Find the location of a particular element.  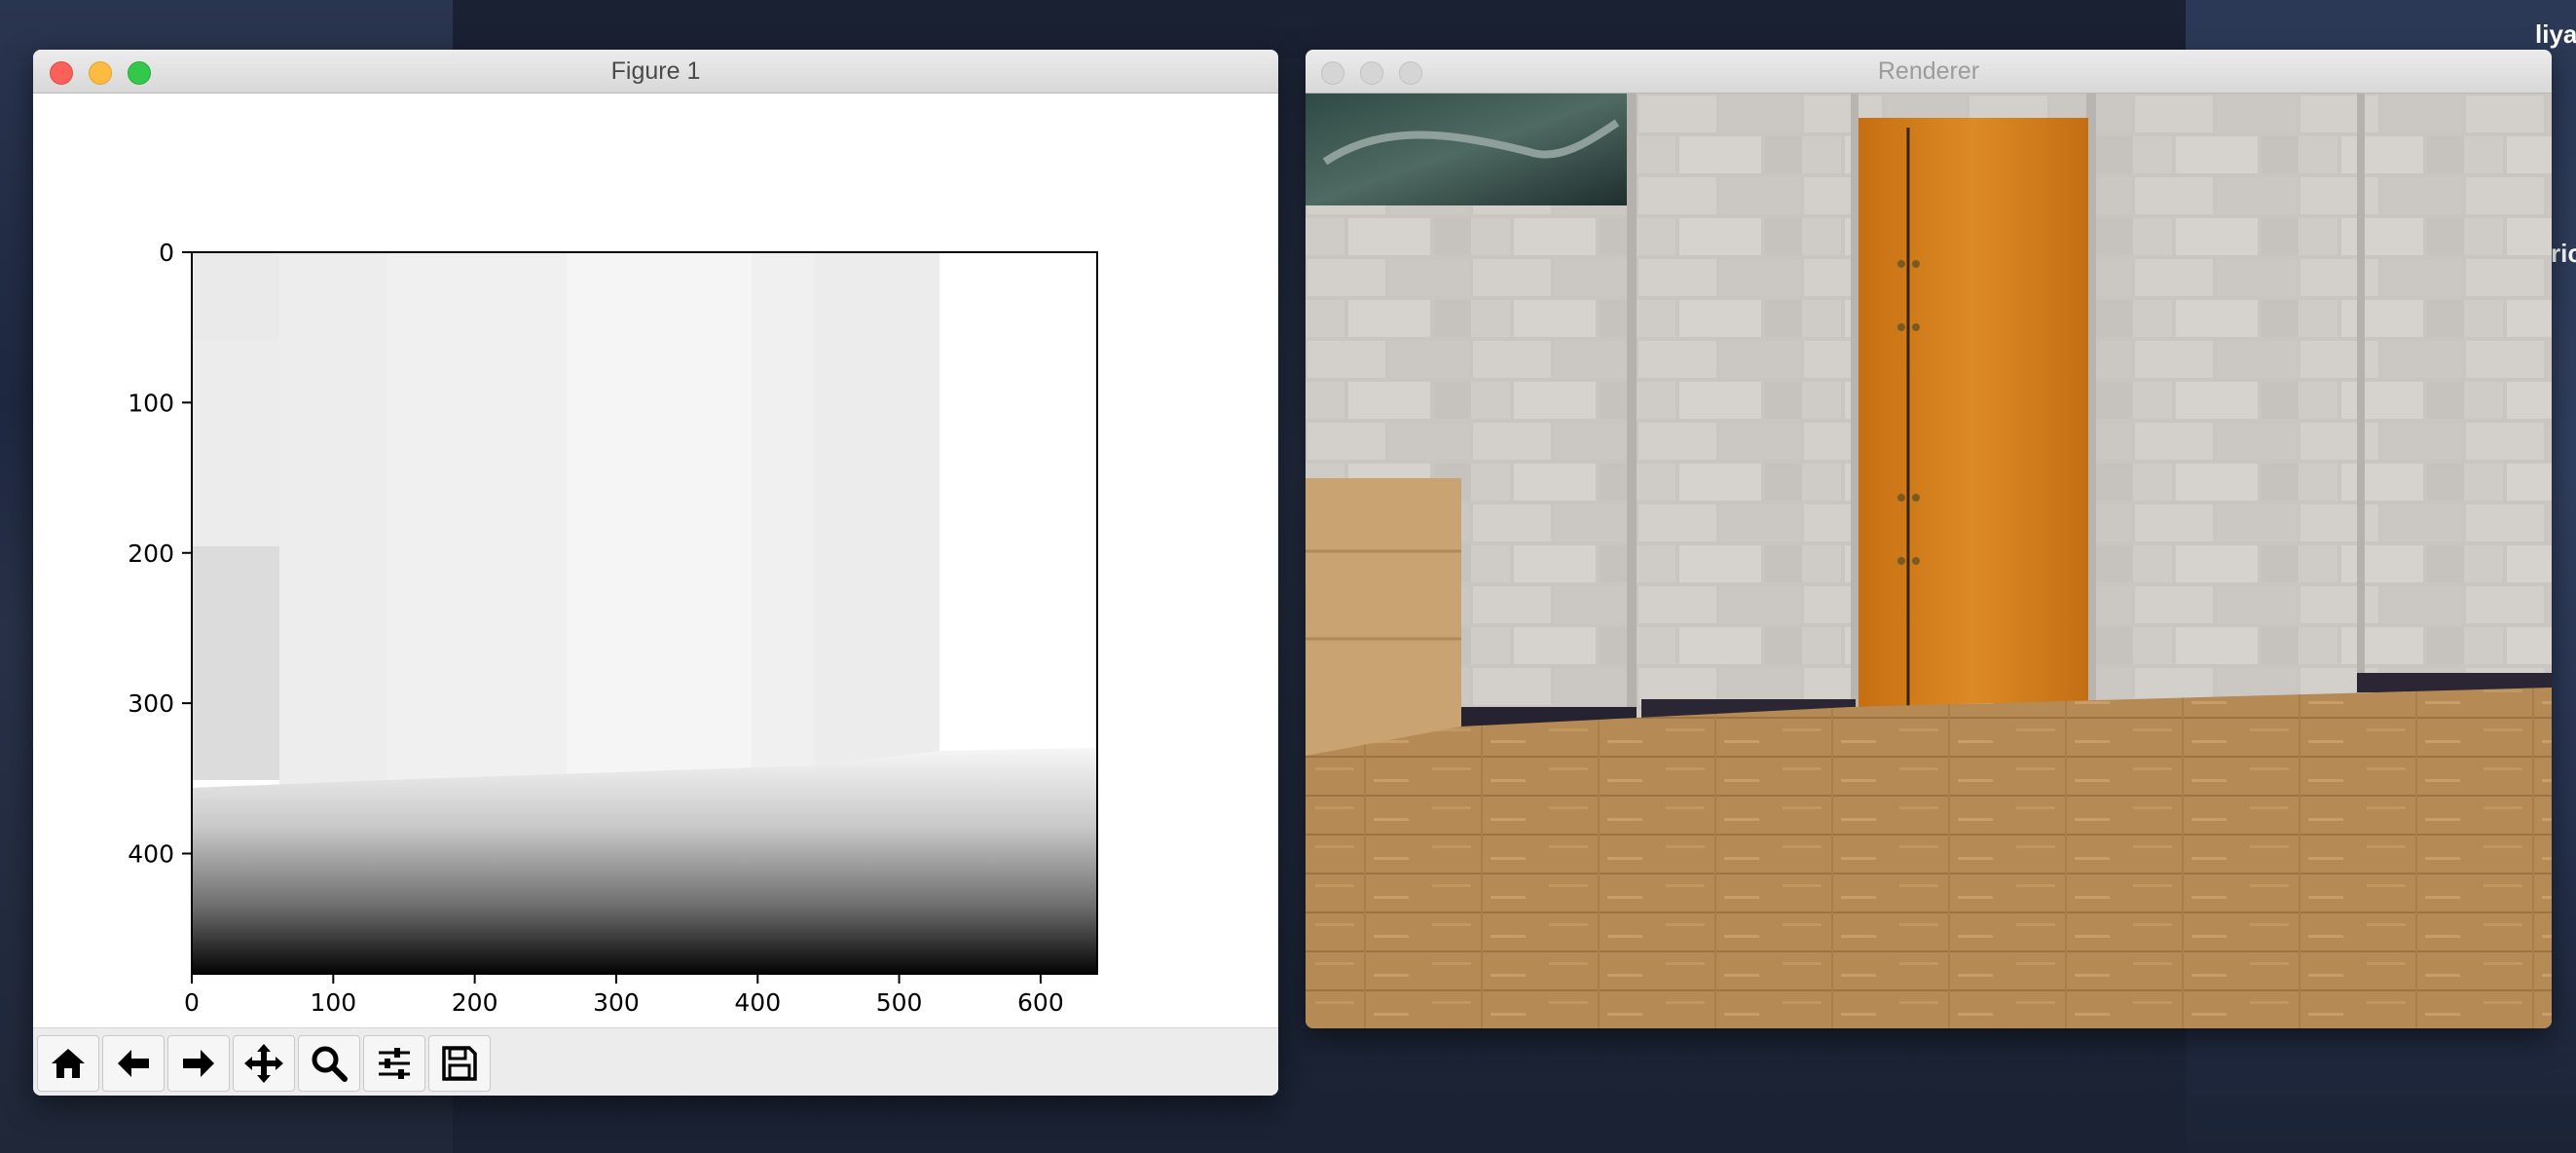

x-axis-ticks: 0 100 200 300 400 500 600 is located at coordinates (624, 995).